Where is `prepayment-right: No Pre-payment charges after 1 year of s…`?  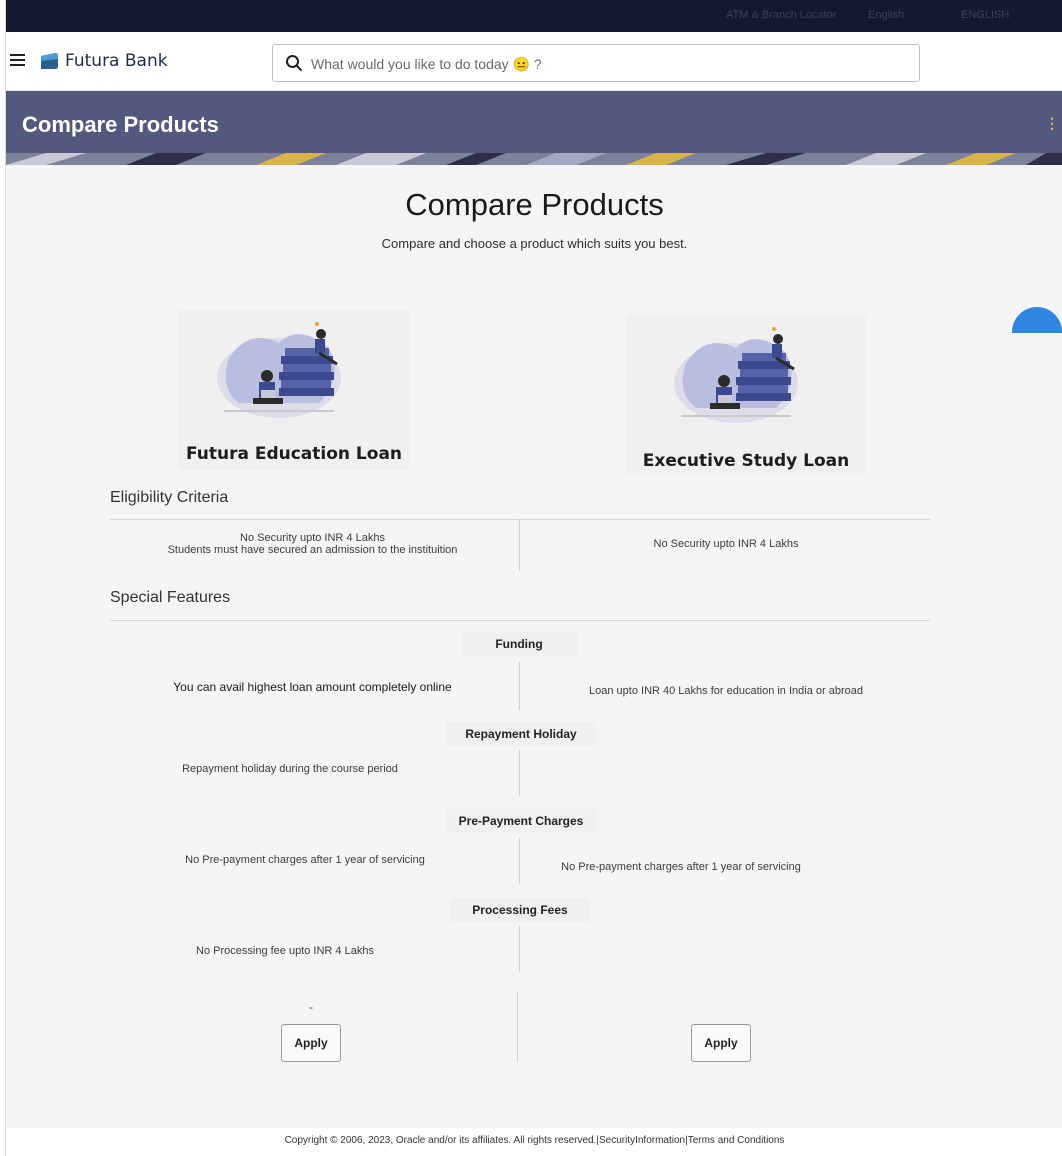 prepayment-right: No Pre-payment charges after 1 year of s… is located at coordinates (681, 867).